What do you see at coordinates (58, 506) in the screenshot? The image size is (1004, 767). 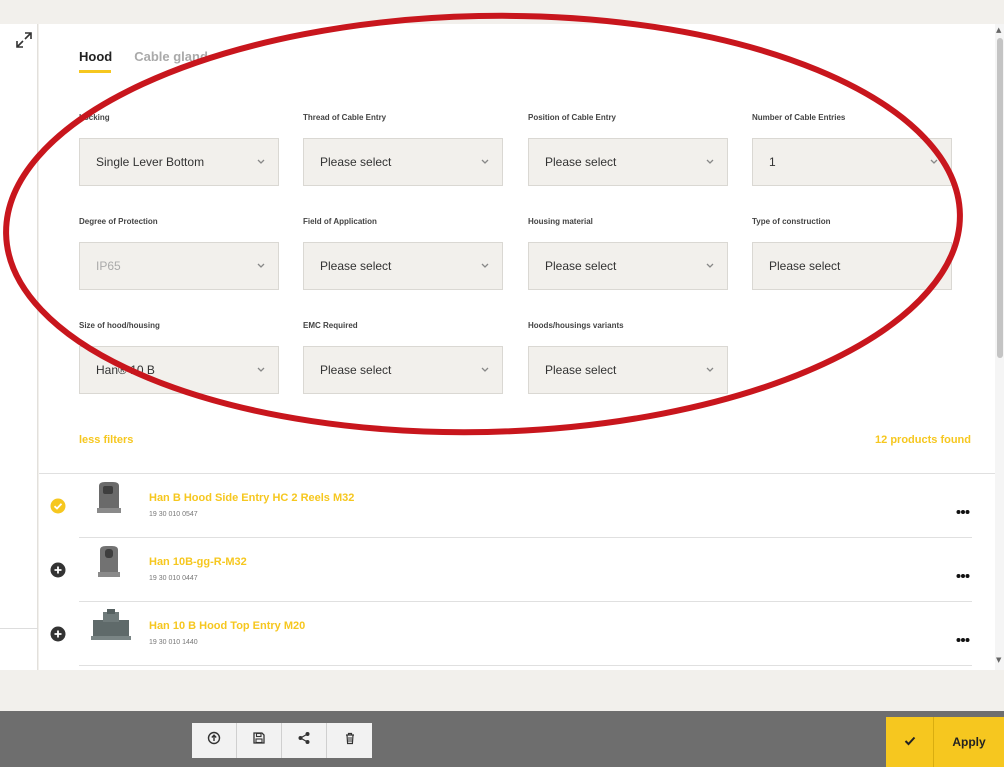 I see `check-circle-icon` at bounding box center [58, 506].